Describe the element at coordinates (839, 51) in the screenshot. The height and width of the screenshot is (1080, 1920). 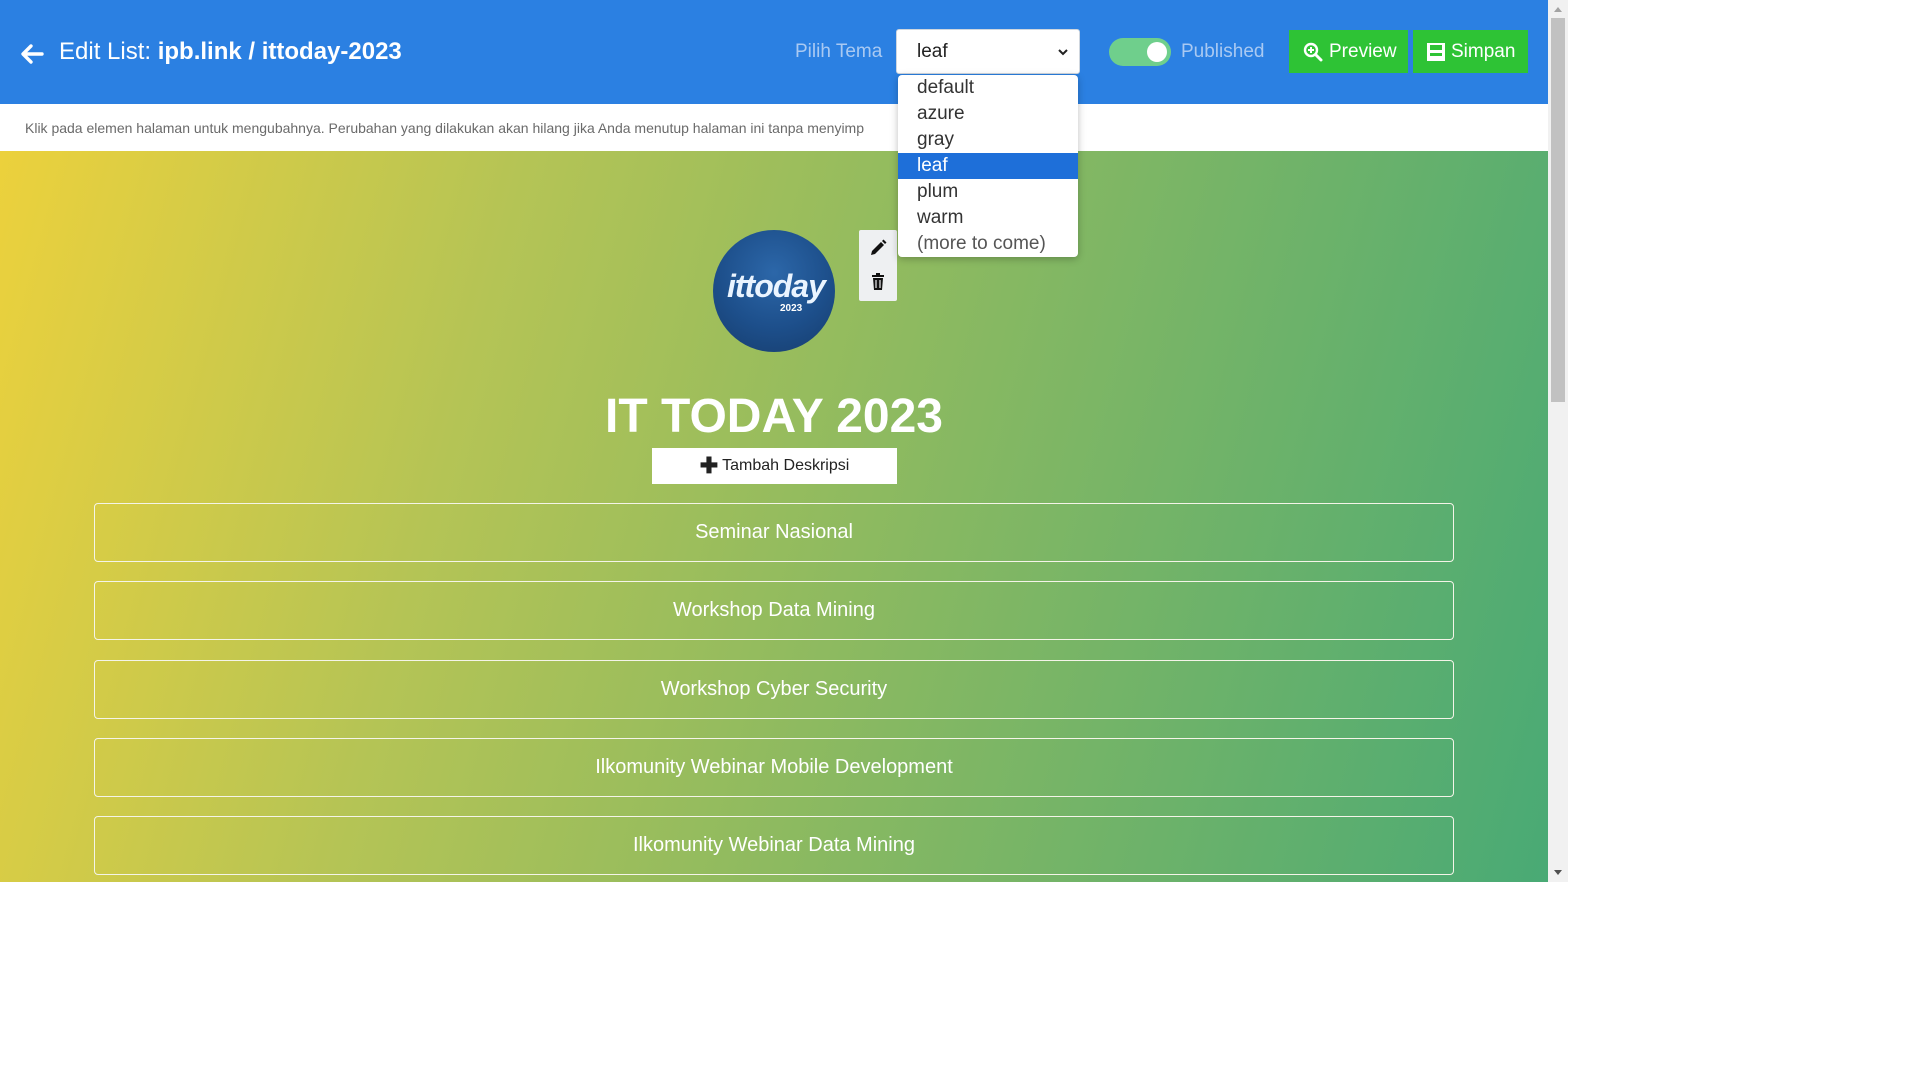
I see `theme-label: Pilih Tema` at that location.